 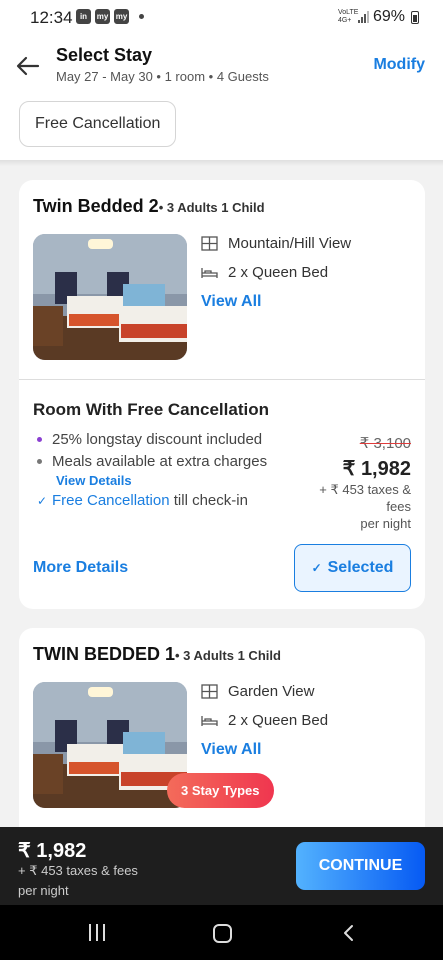 I want to click on linkedin-icon: in, so click(x=83, y=16).